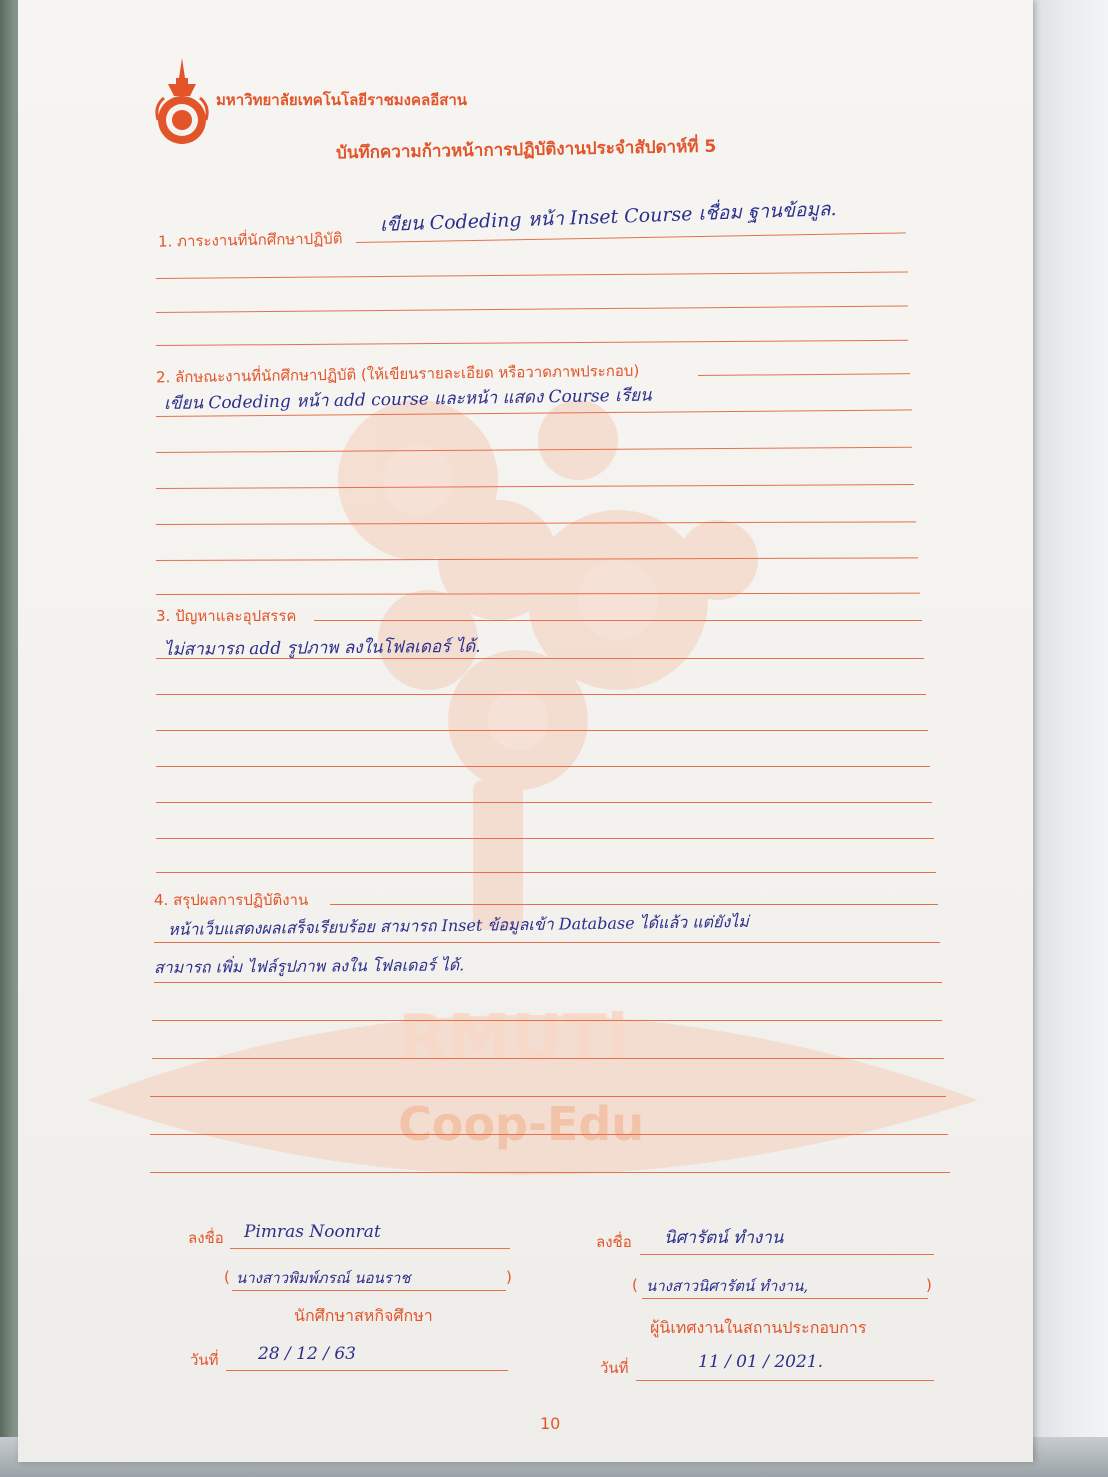 This screenshot has width=1108, height=1477. What do you see at coordinates (509, 1277) in the screenshot?
I see `student-close-paren: )` at bounding box center [509, 1277].